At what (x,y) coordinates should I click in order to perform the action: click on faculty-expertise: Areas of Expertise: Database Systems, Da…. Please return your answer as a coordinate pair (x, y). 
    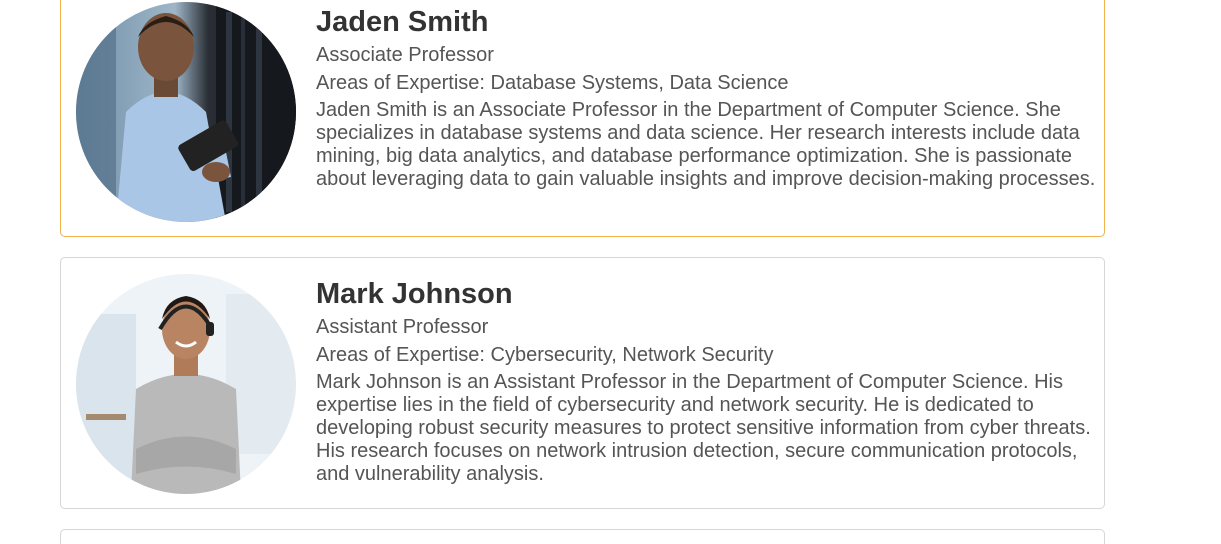
    Looking at the image, I should click on (552, 83).